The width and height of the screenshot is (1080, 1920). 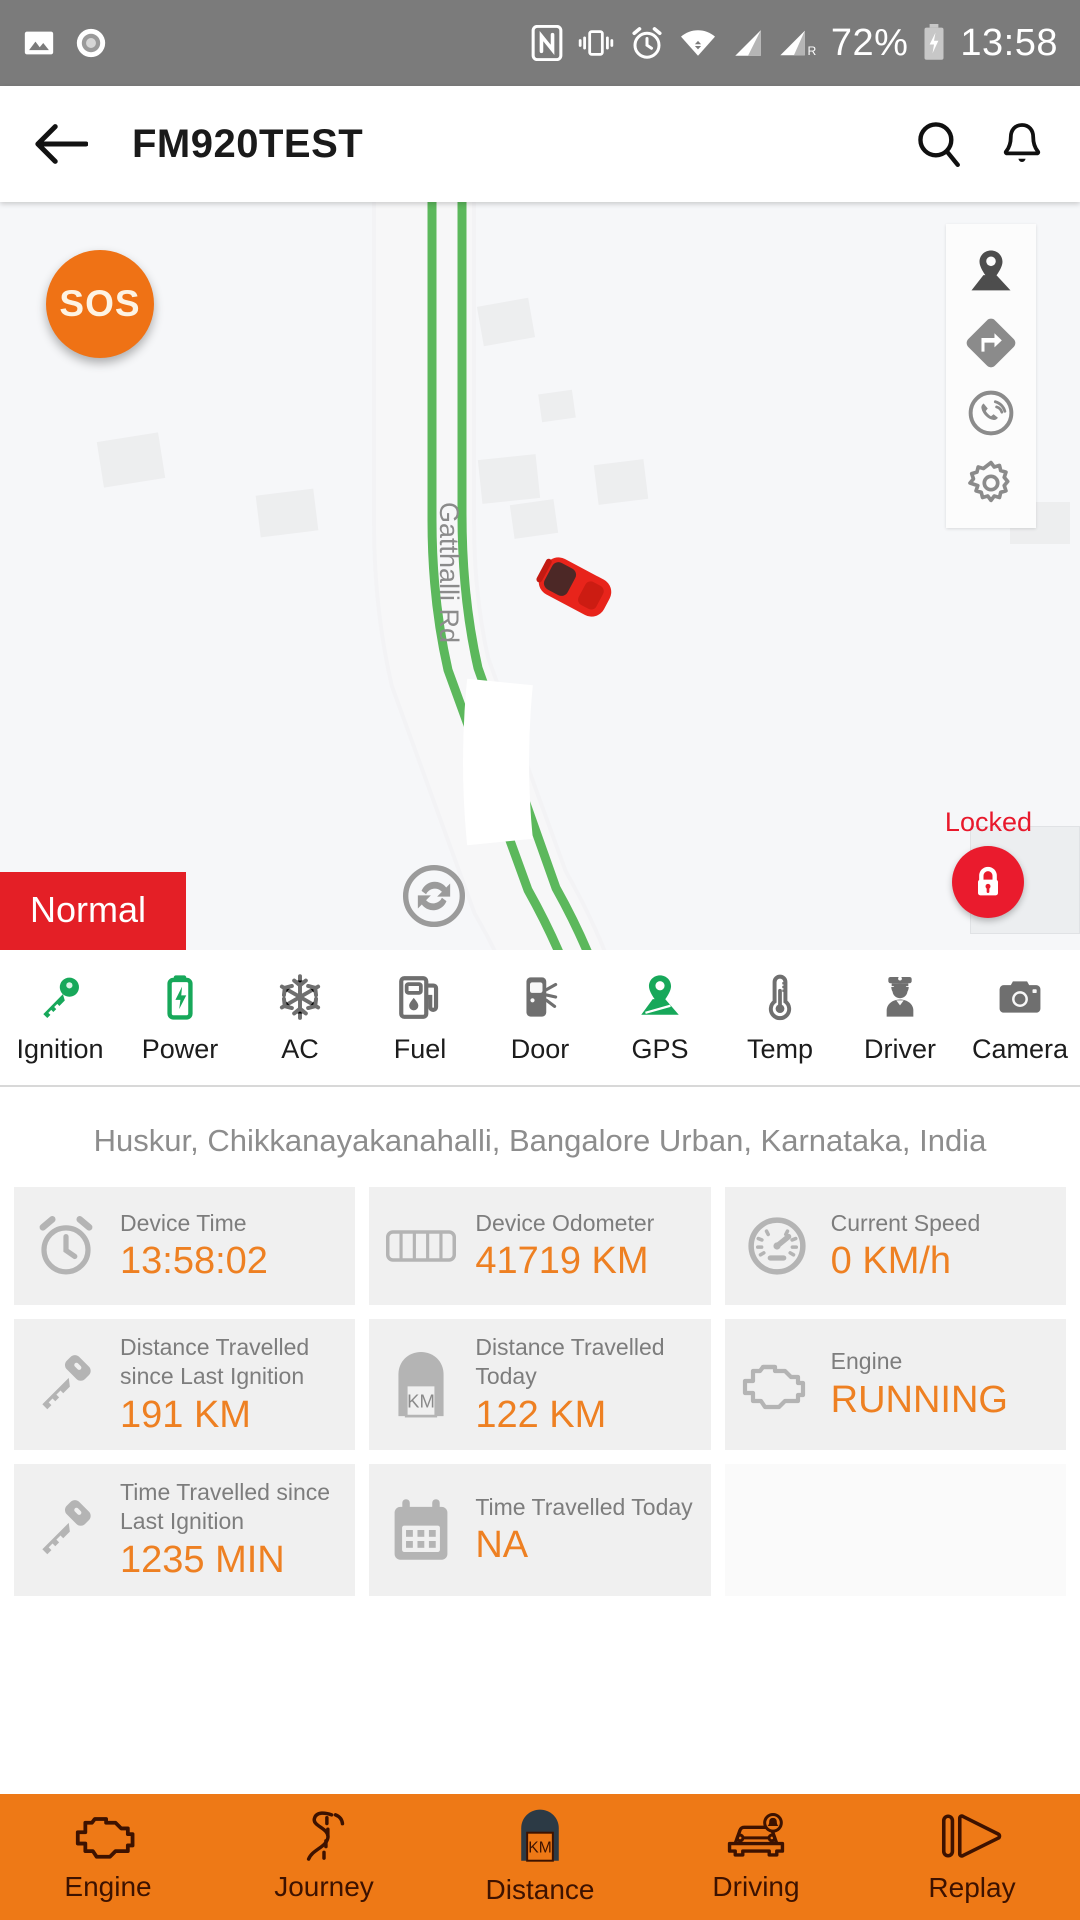 I want to click on status-label: Power, so click(x=180, y=1049).